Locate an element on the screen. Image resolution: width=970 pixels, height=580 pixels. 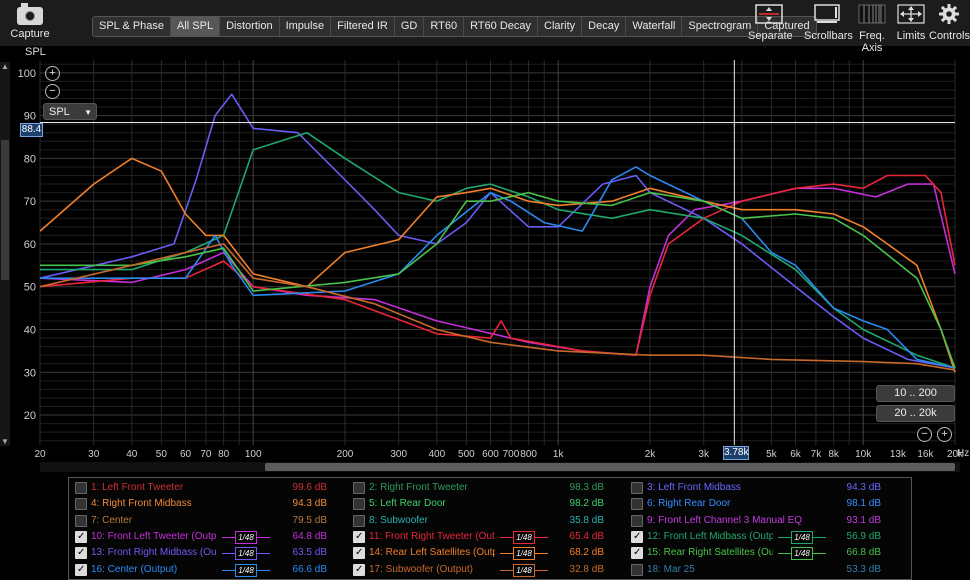
measure-selector: SPL ▼ is located at coordinates (70, 111).